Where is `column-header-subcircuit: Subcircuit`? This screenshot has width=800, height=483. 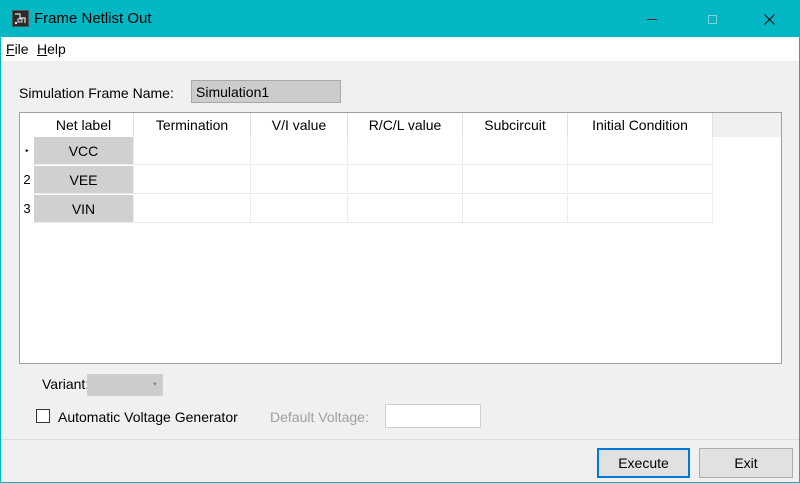
column-header-subcircuit: Subcircuit is located at coordinates (515, 125).